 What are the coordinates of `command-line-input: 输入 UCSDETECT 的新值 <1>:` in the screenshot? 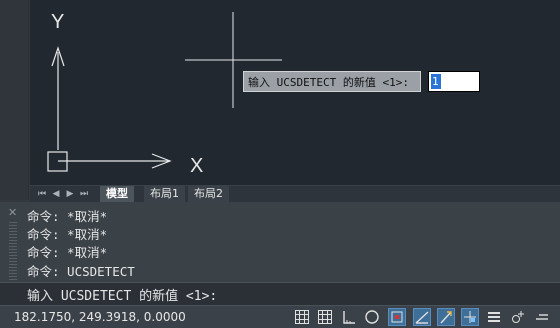 It's located at (280, 294).